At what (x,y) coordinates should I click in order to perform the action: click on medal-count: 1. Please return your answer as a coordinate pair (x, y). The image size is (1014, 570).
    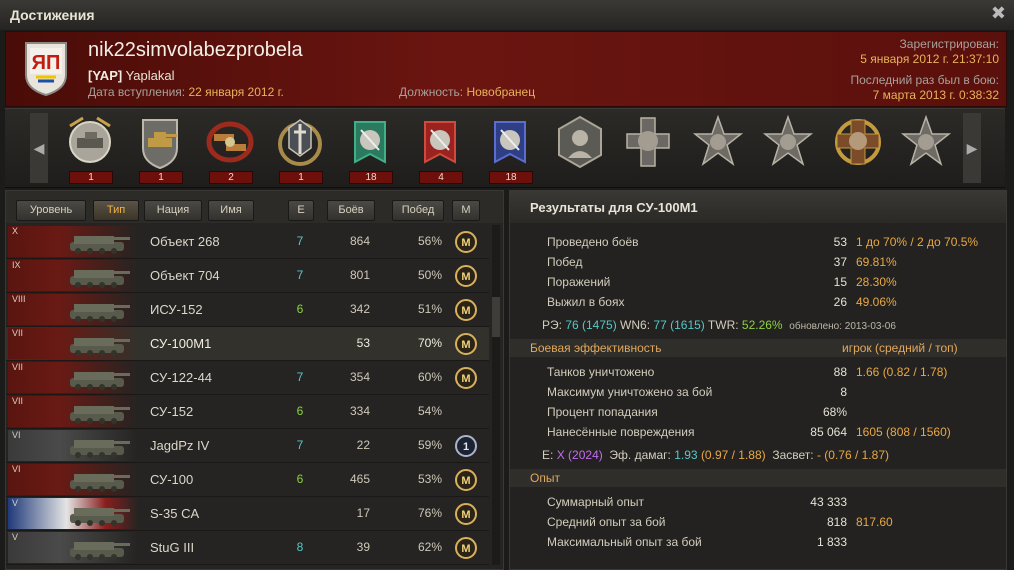
    Looking at the image, I should click on (301, 177).